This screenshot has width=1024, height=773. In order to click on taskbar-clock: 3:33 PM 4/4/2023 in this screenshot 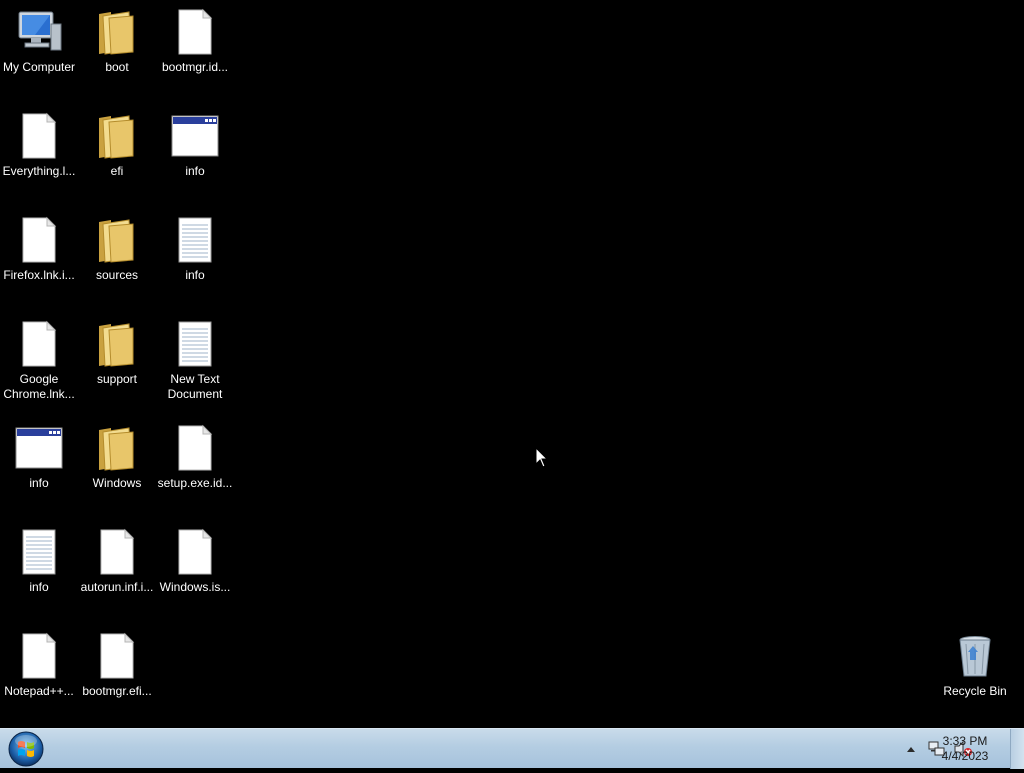, I will do `click(965, 749)`.